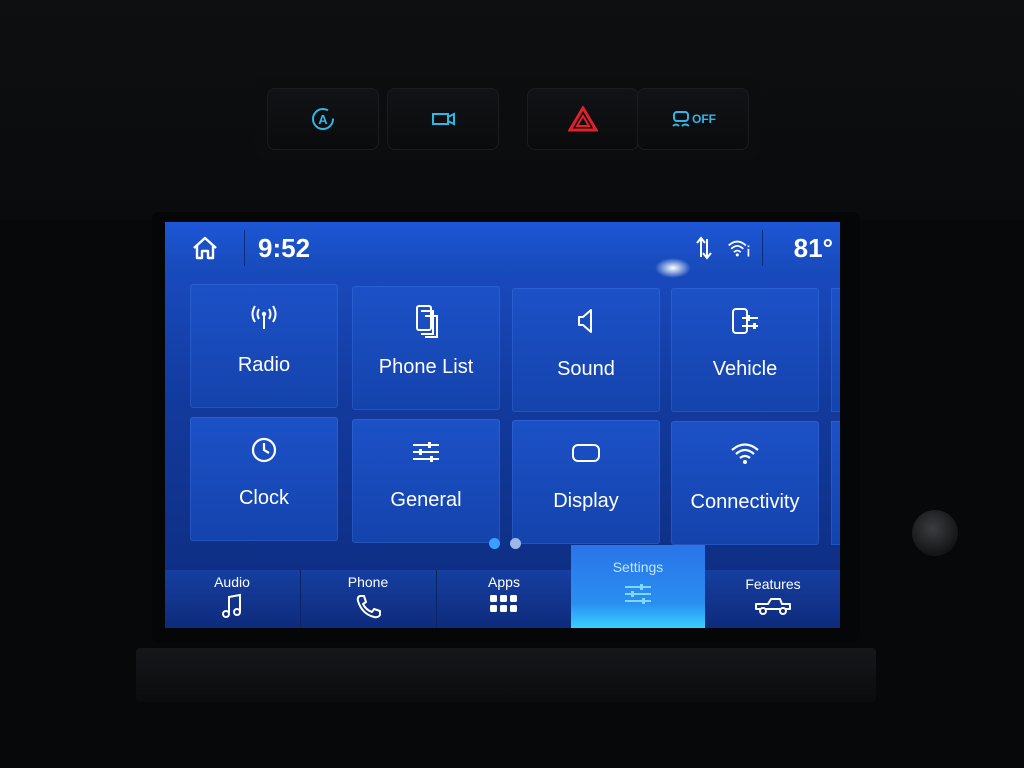  I want to click on phone-icon, so click(368, 606).